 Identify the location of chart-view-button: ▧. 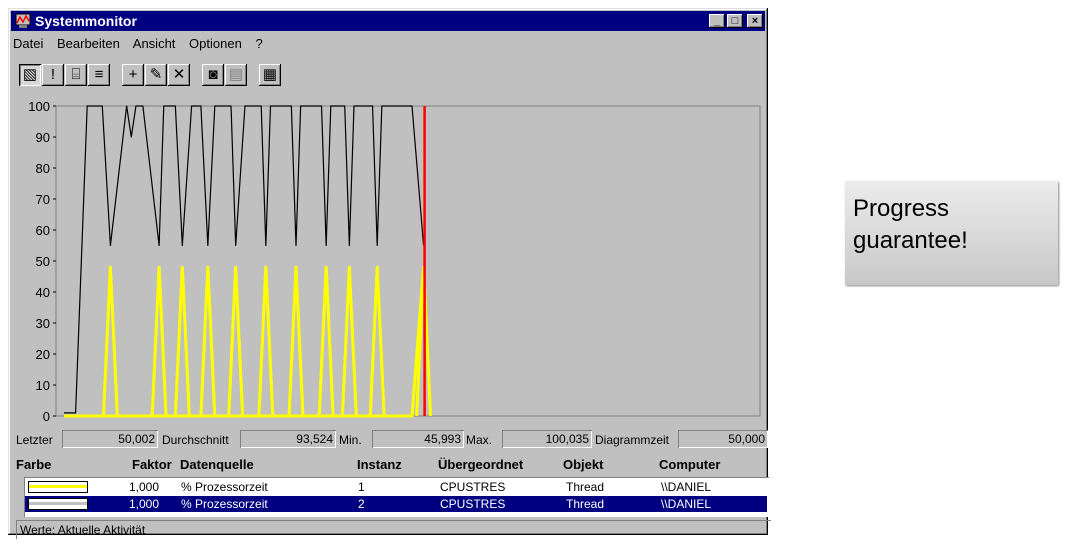
(30, 75).